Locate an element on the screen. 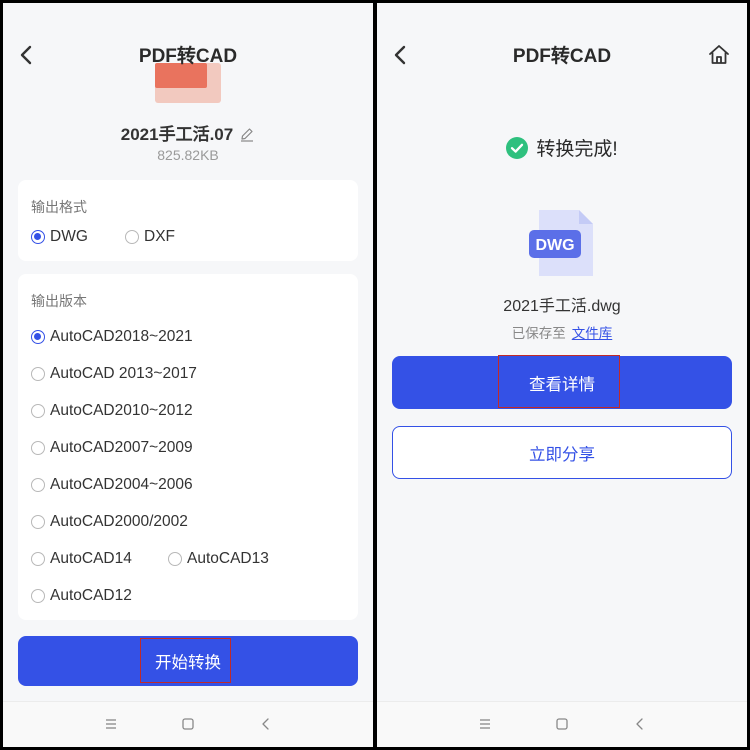 Image resolution: width=750 pixels, height=750 pixels. version-option-2010-2012: AutoCAD2010~2012 is located at coordinates (112, 411).